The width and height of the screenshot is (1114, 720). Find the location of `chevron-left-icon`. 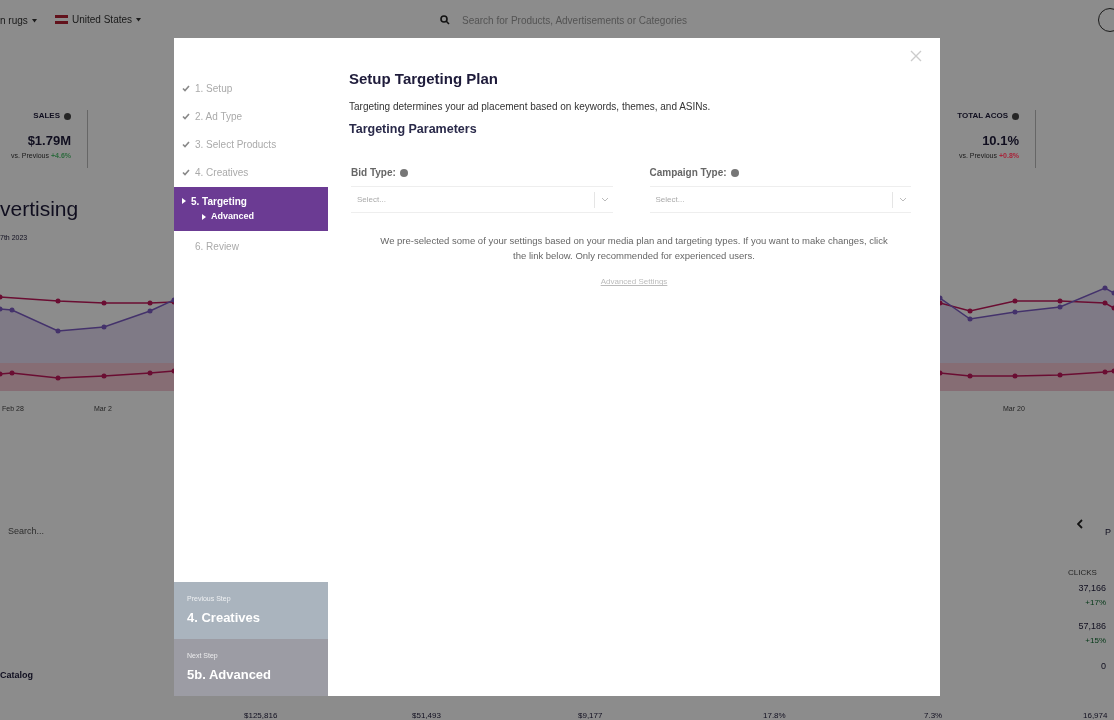

chevron-left-icon is located at coordinates (1080, 524).